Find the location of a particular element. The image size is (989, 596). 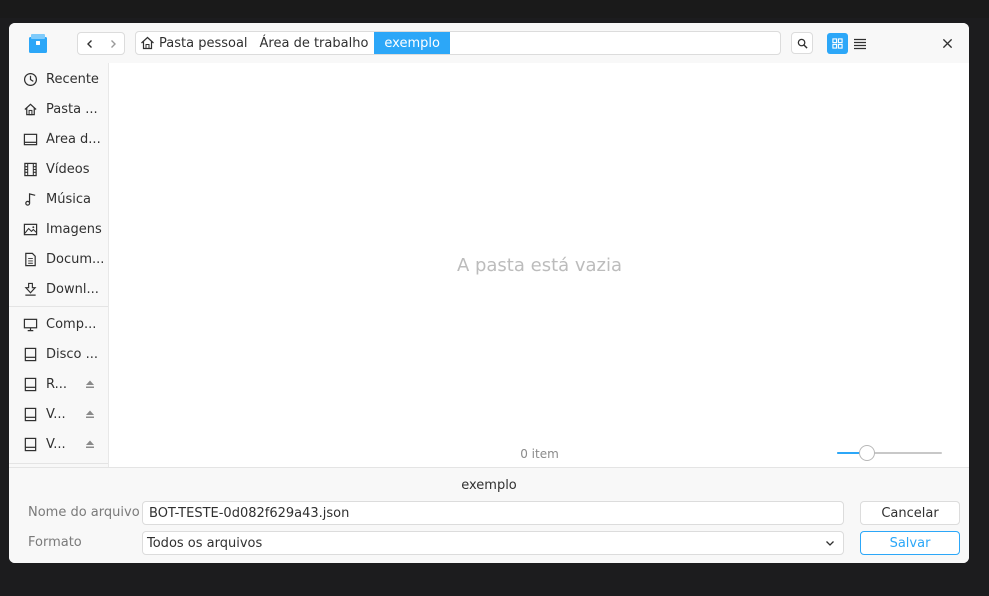

breadcrumb-home-label: Pasta pessoal is located at coordinates (203, 43).